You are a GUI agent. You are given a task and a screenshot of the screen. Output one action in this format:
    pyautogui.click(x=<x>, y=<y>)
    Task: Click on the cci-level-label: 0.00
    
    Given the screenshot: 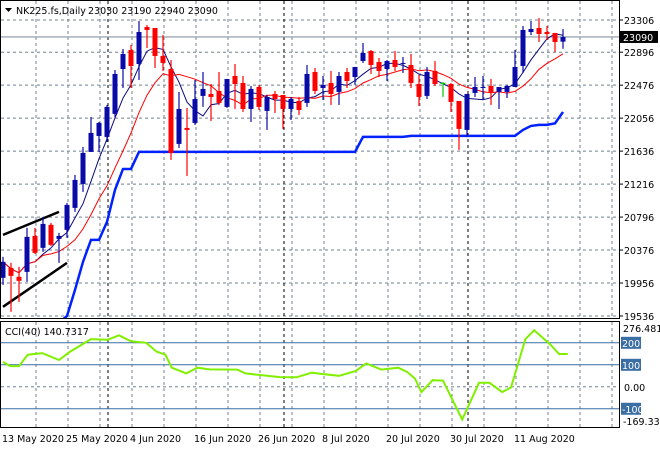 What is the action you would take?
    pyautogui.click(x=634, y=388)
    